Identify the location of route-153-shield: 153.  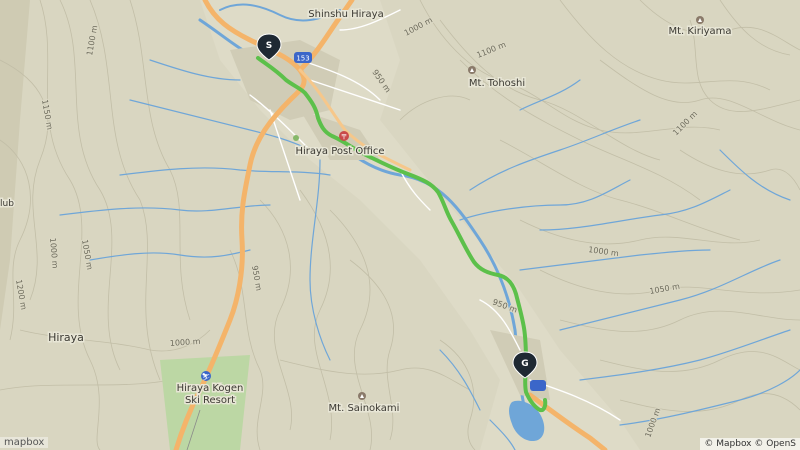
(303, 57).